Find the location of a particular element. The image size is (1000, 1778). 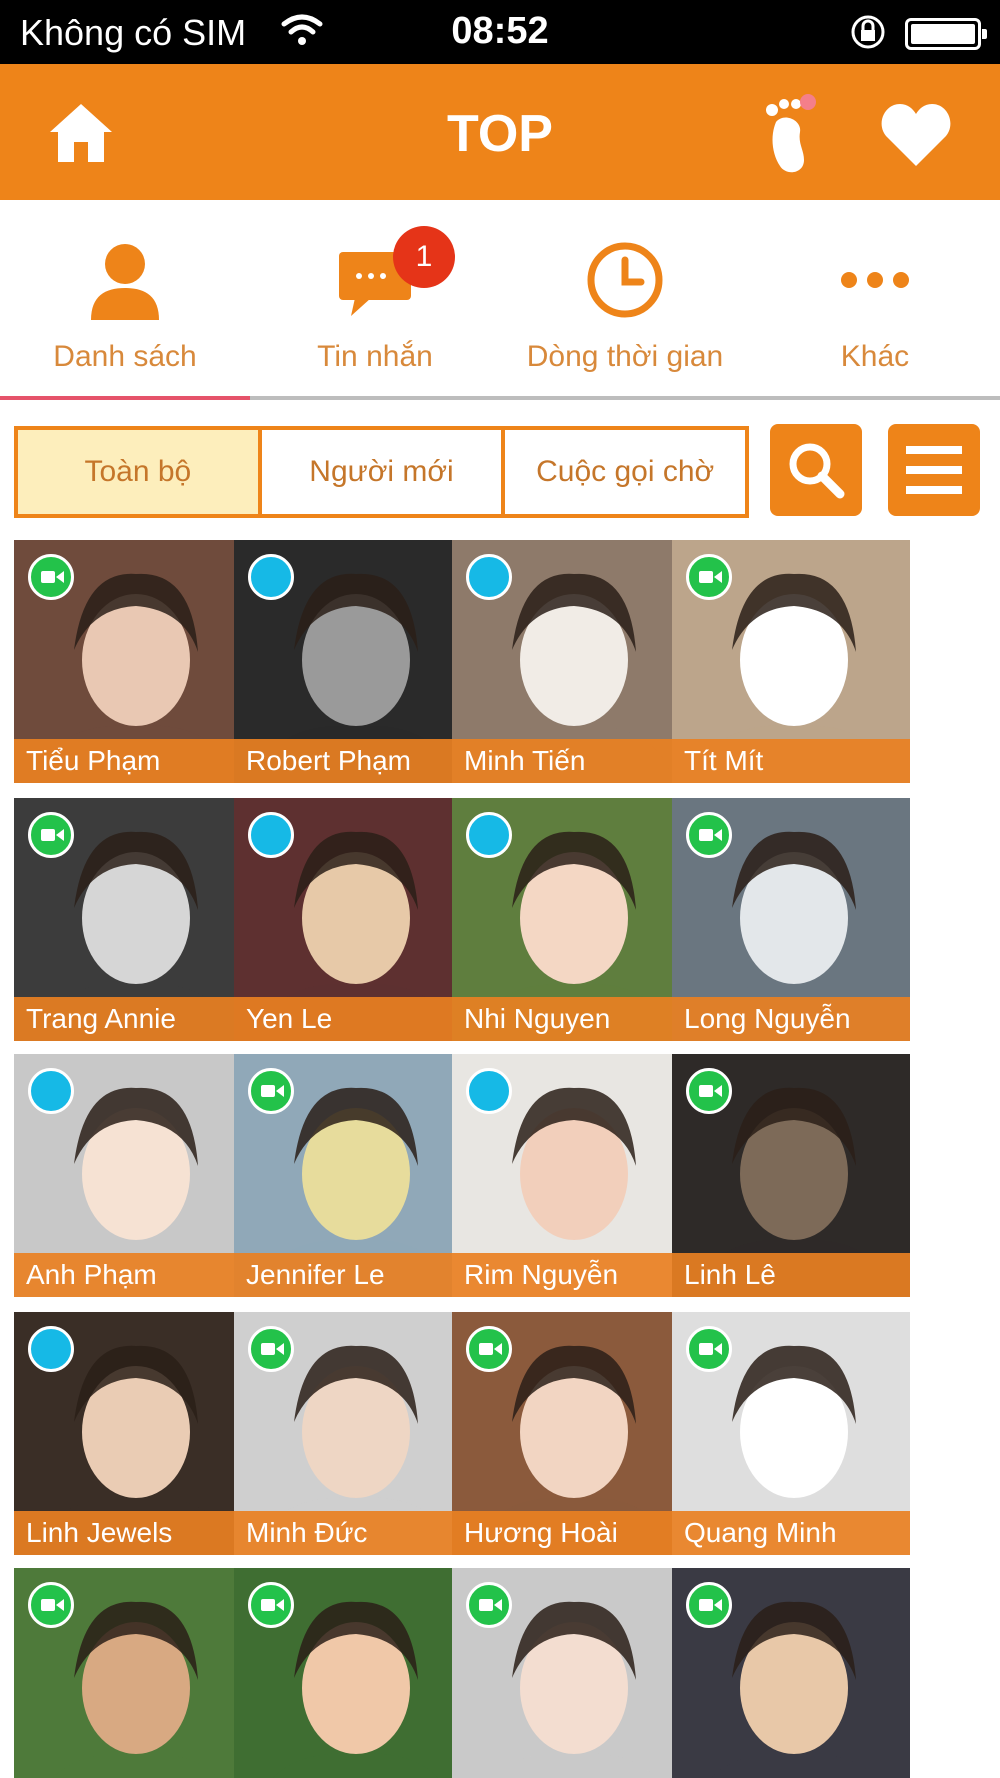

filter-tab-all: Toàn bộ is located at coordinates (140, 472).